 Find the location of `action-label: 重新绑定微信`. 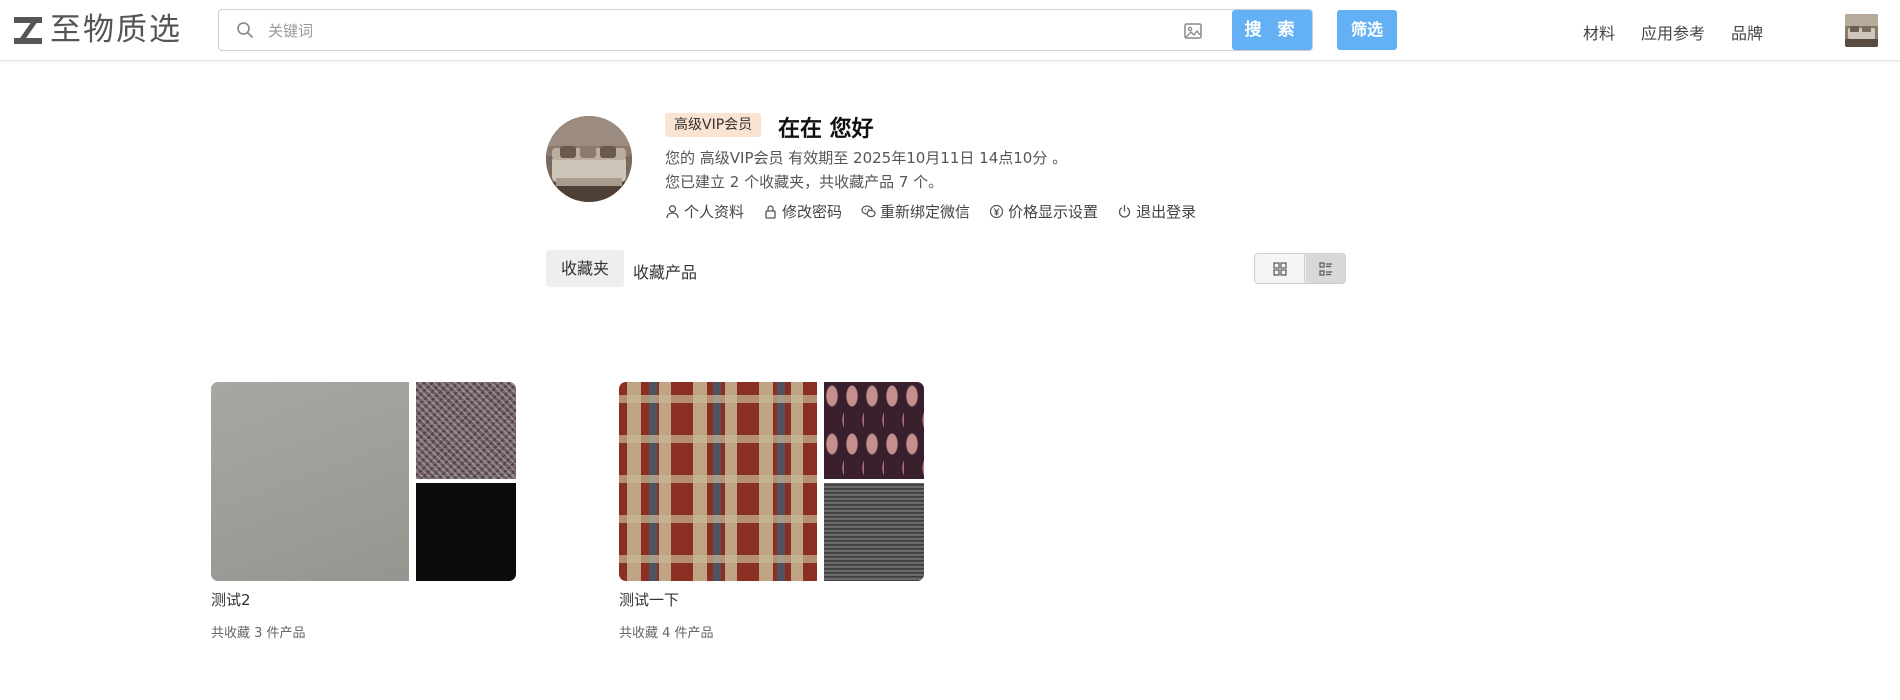

action-label: 重新绑定微信 is located at coordinates (925, 212).